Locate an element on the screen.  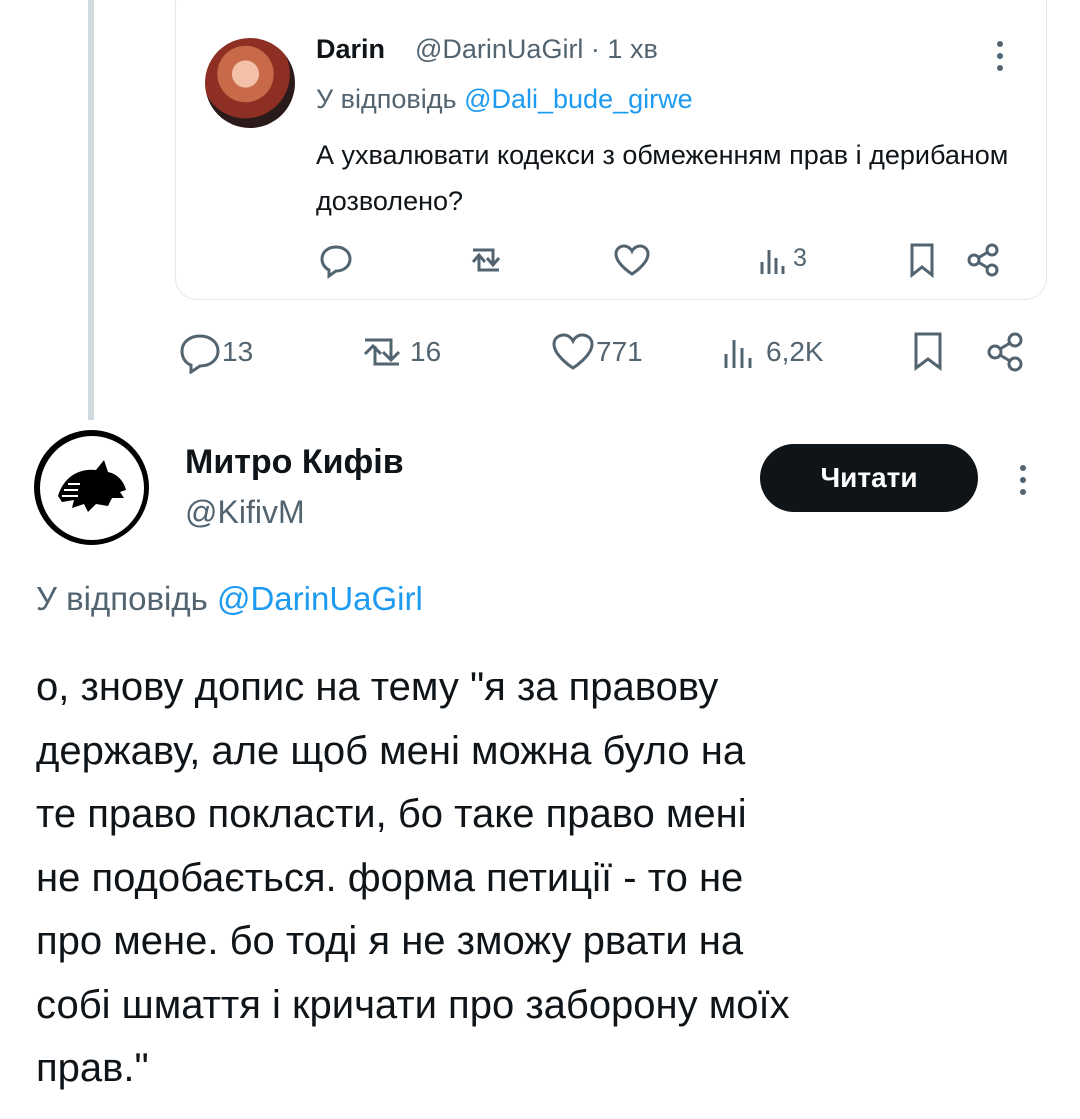
reply-to-link: @Dali_bude_girwe is located at coordinates (578, 99).